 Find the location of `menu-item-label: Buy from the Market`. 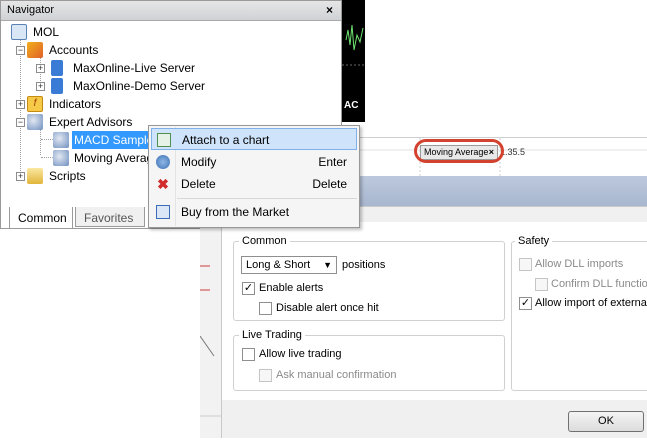

menu-item-label: Buy from the Market is located at coordinates (235, 212).